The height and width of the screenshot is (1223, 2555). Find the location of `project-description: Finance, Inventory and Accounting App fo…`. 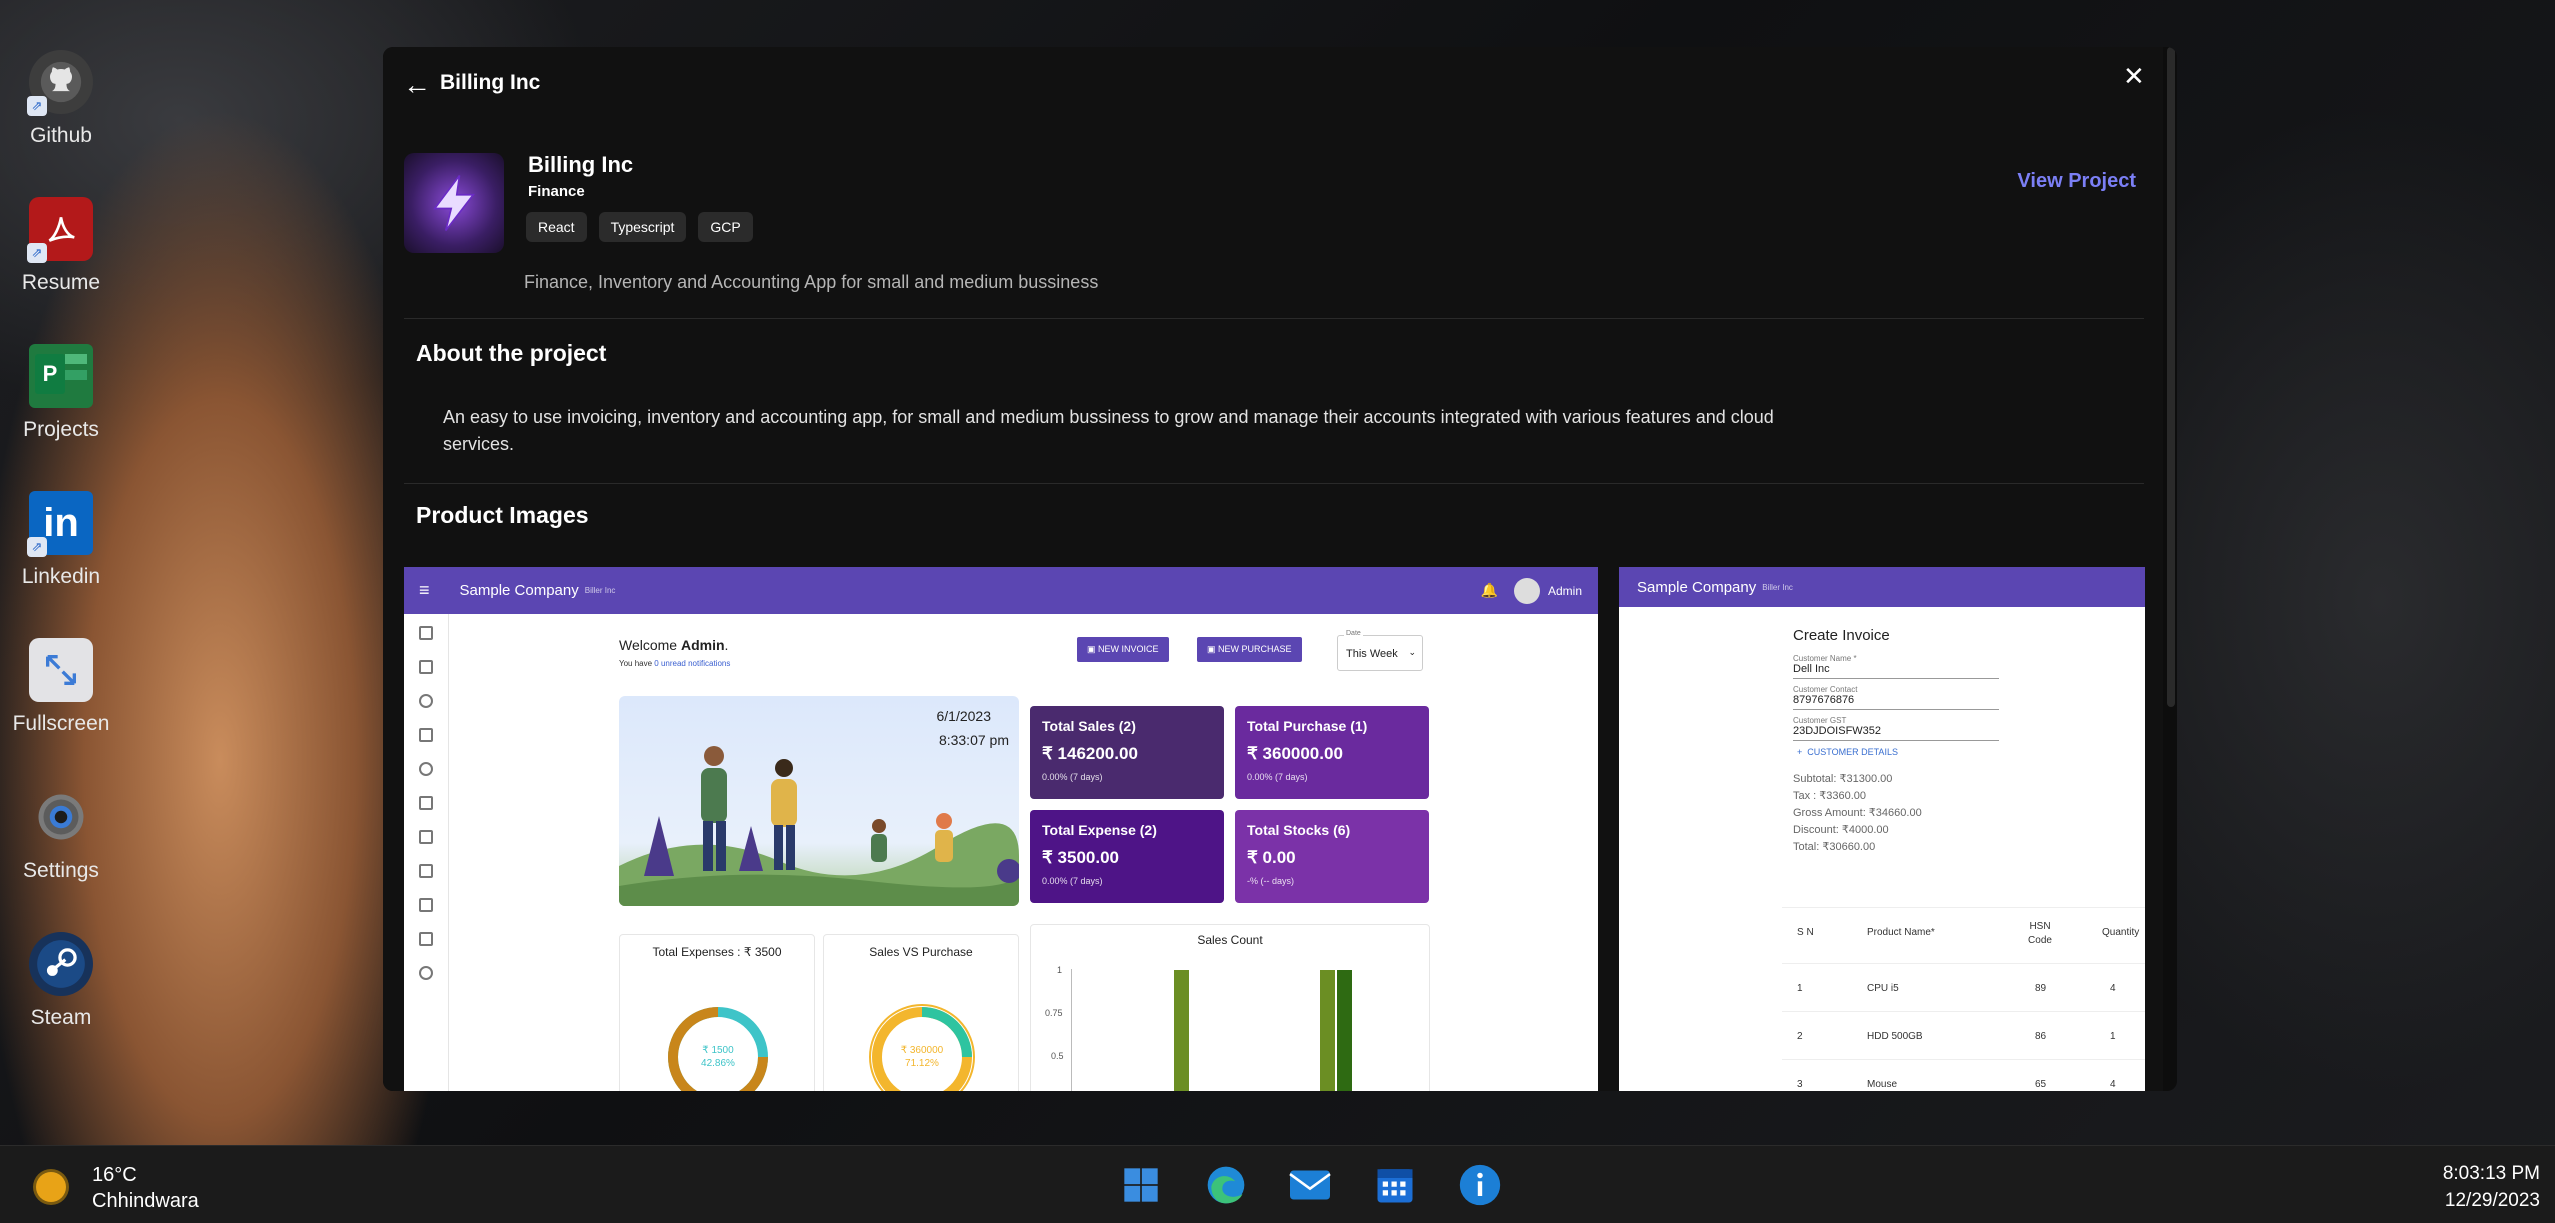

project-description: Finance, Inventory and Accounting App fo… is located at coordinates (811, 282).